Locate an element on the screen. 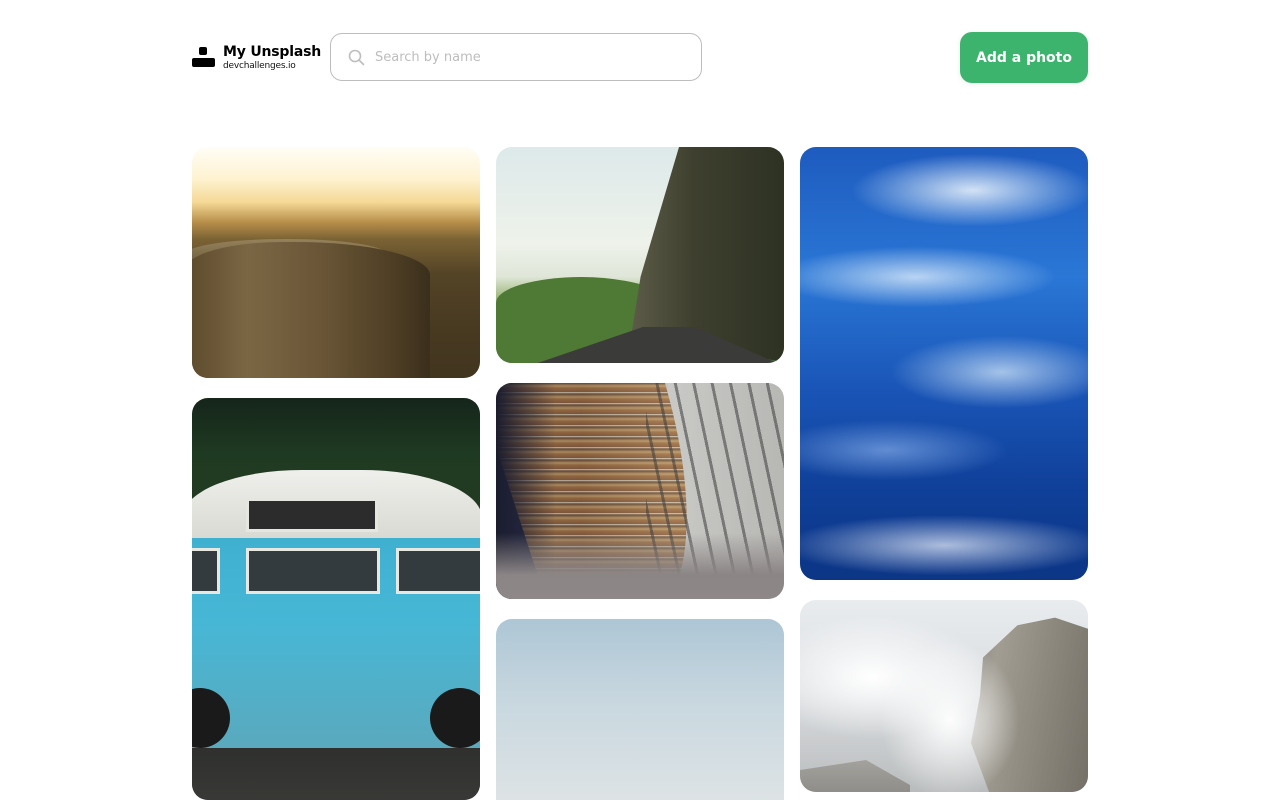  search-box is located at coordinates (516, 57).